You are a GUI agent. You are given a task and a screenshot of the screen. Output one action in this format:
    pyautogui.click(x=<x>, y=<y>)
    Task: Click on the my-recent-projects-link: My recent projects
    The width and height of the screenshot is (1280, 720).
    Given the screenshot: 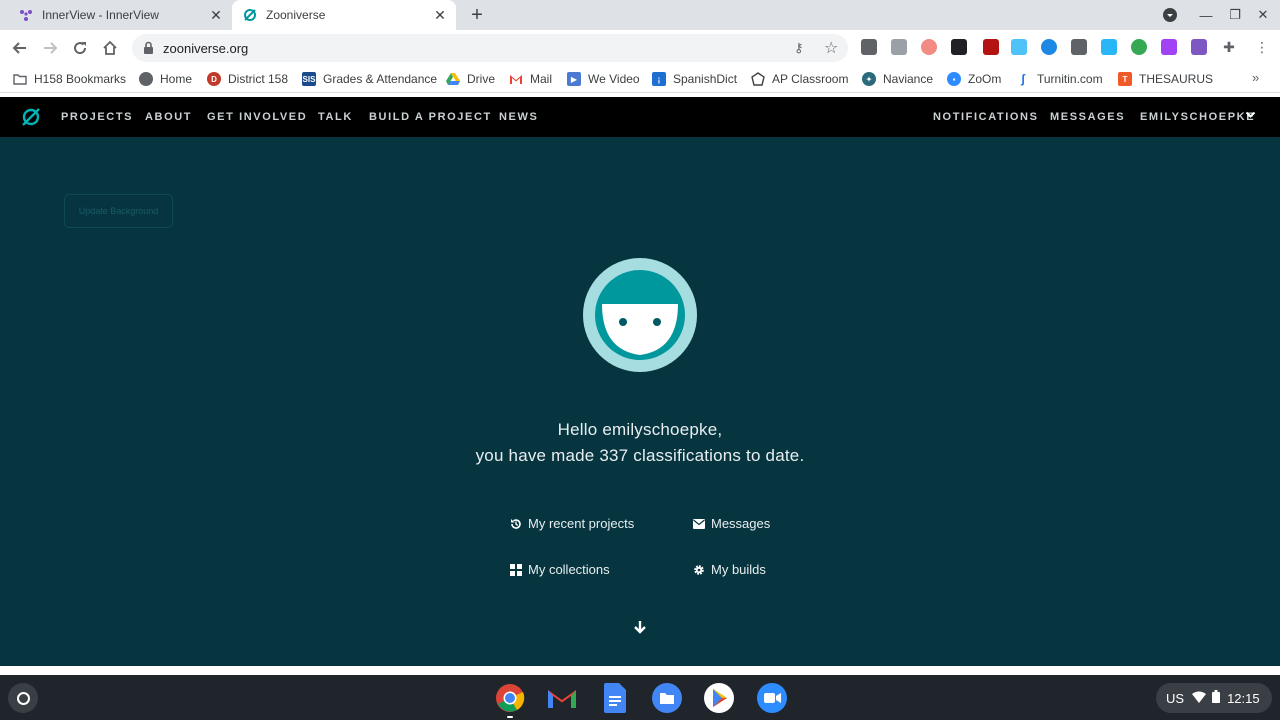 What is the action you would take?
    pyautogui.click(x=572, y=523)
    